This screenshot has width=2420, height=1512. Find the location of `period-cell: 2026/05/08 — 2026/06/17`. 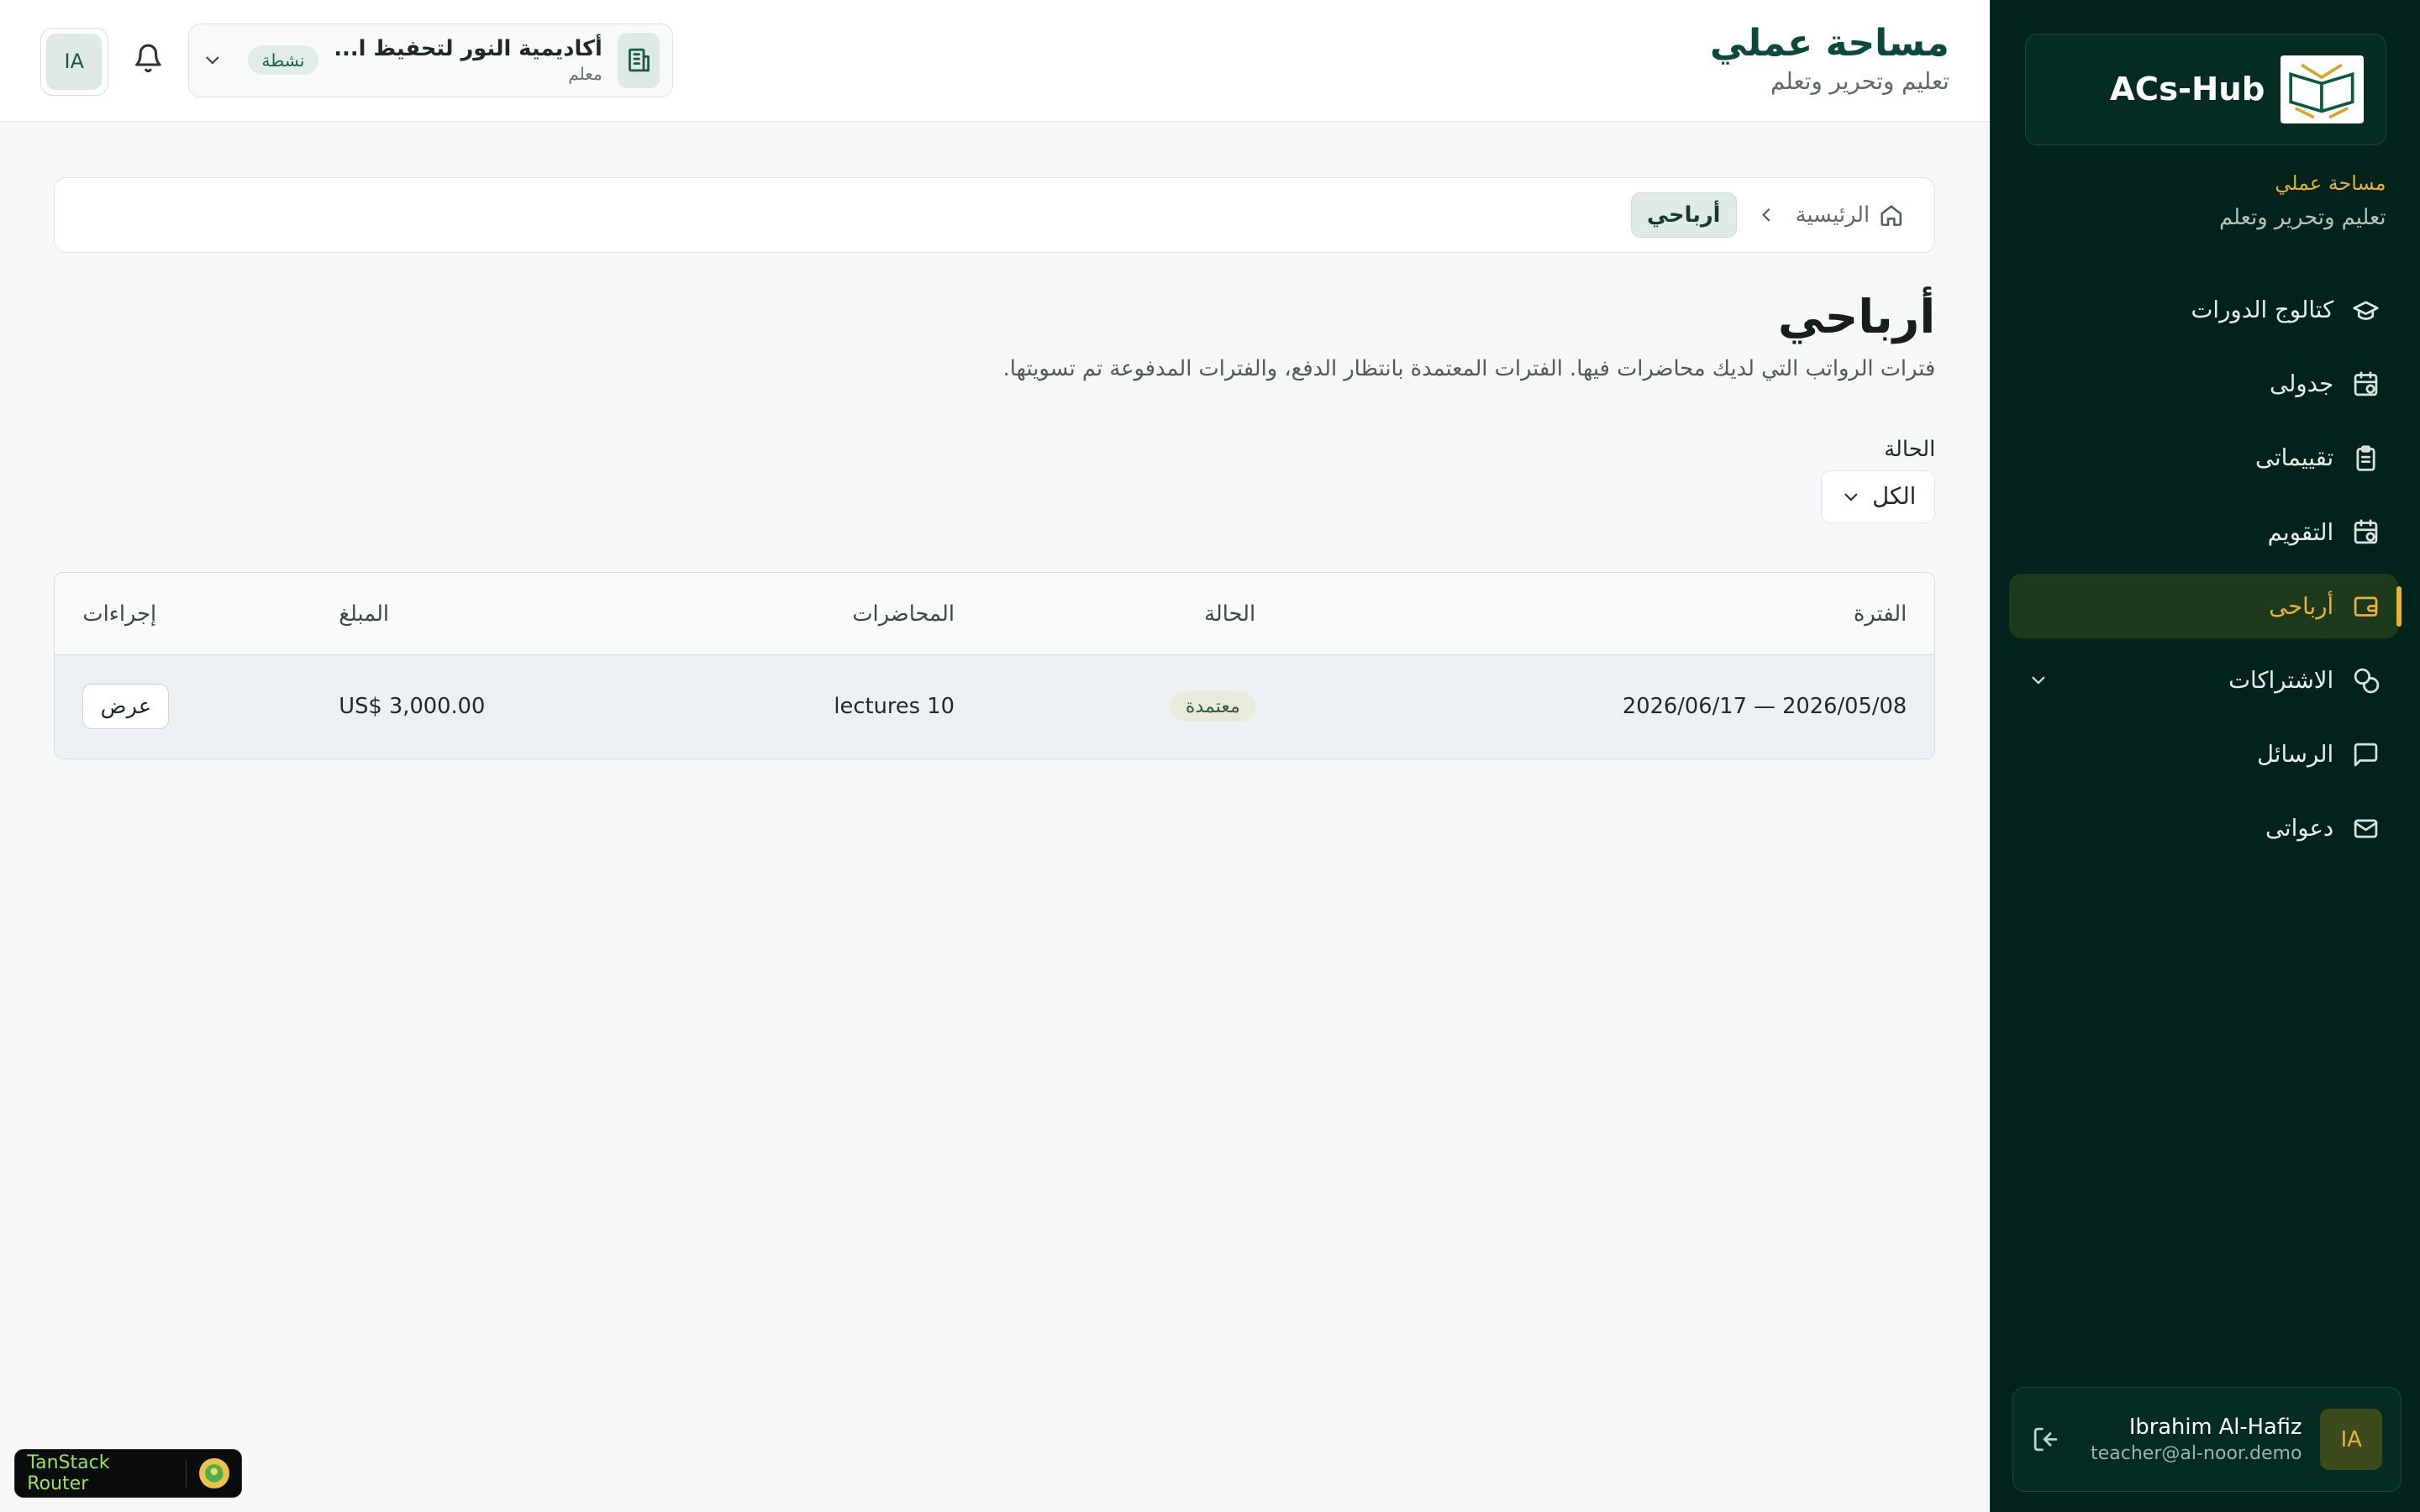

period-cell: 2026/05/08 — 2026/06/17 is located at coordinates (1764, 707).